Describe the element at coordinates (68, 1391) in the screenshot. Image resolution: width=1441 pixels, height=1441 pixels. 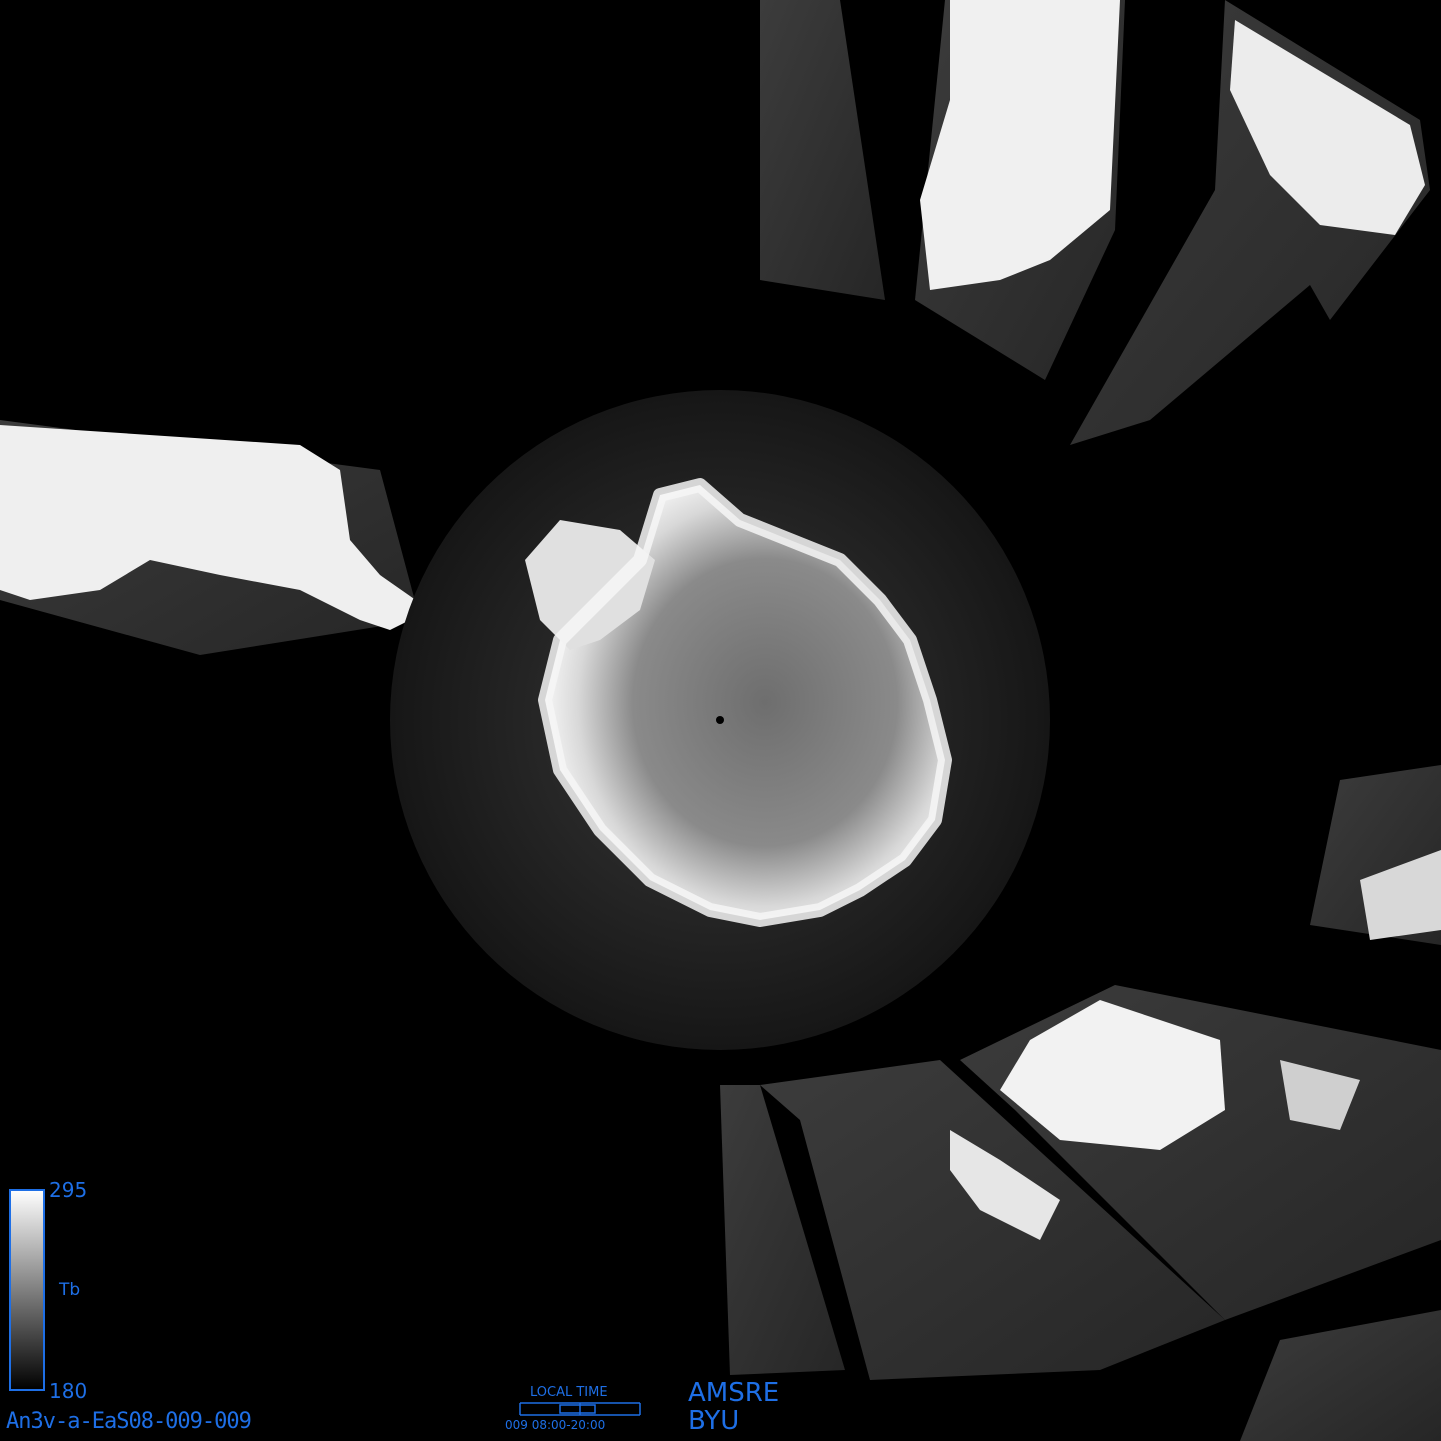
I see `colorbar-min-label: 180` at that location.